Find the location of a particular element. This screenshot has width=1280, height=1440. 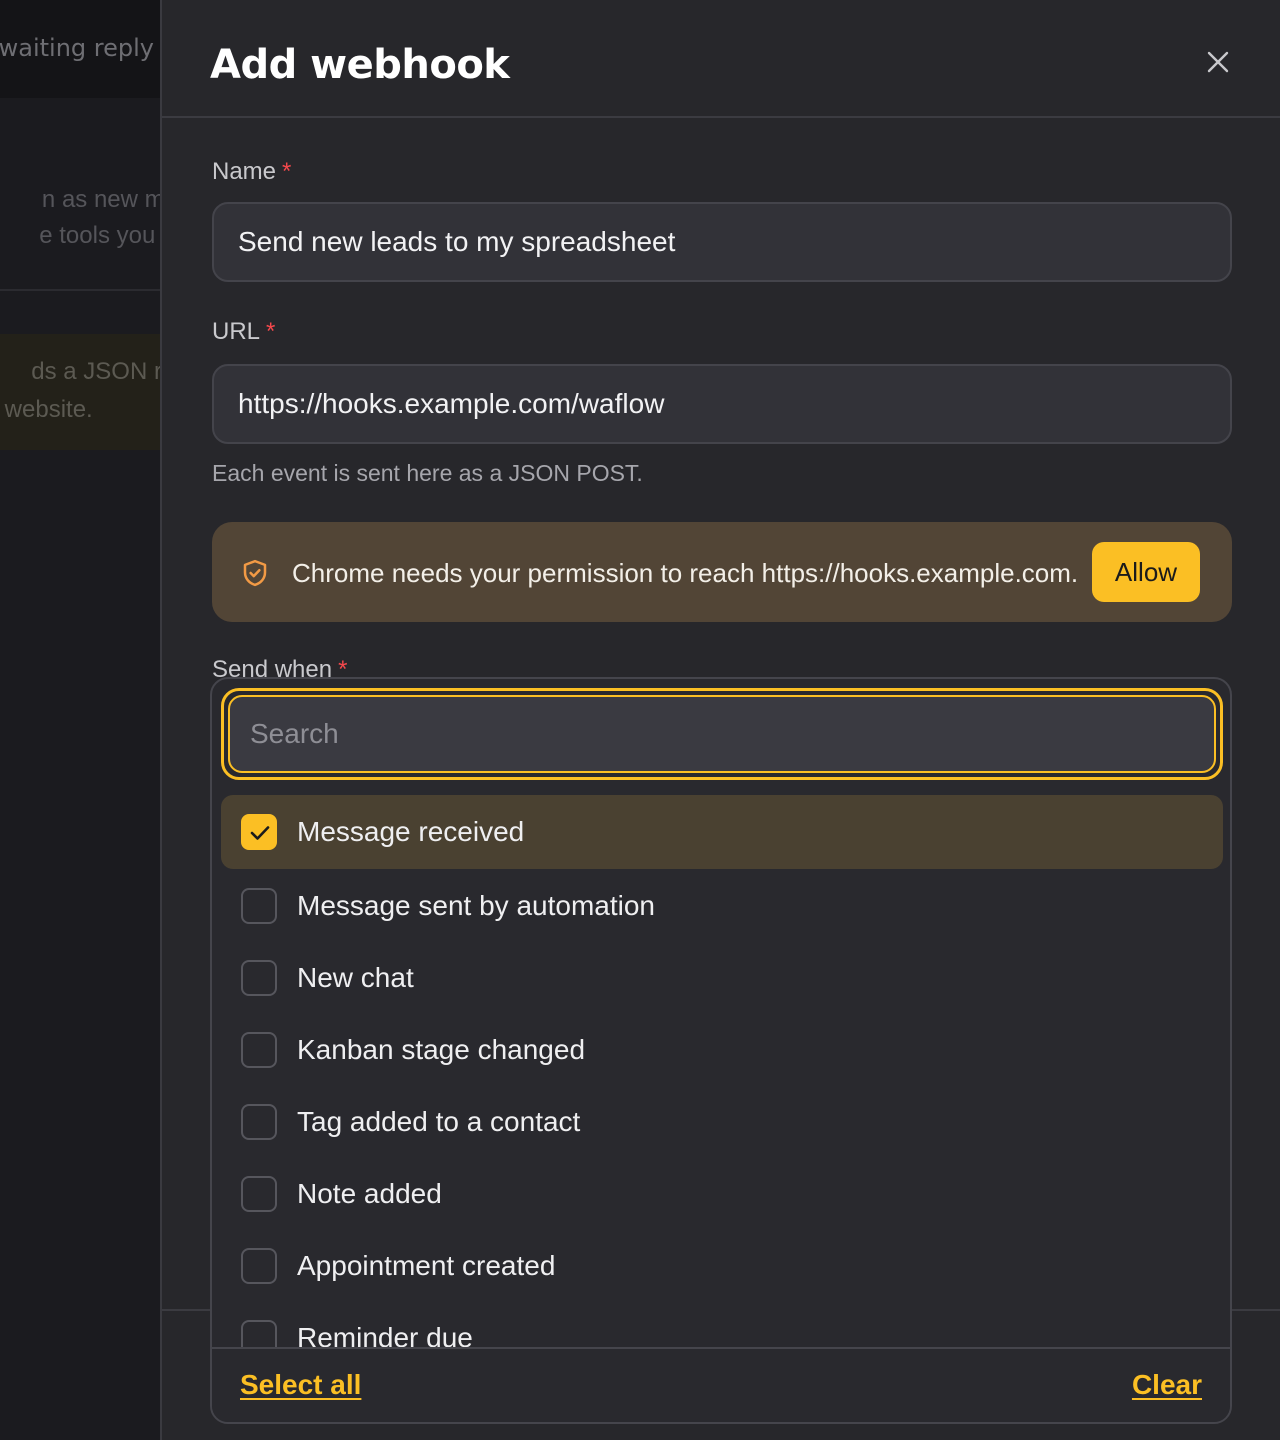

search-focus-ring is located at coordinates (722, 734).